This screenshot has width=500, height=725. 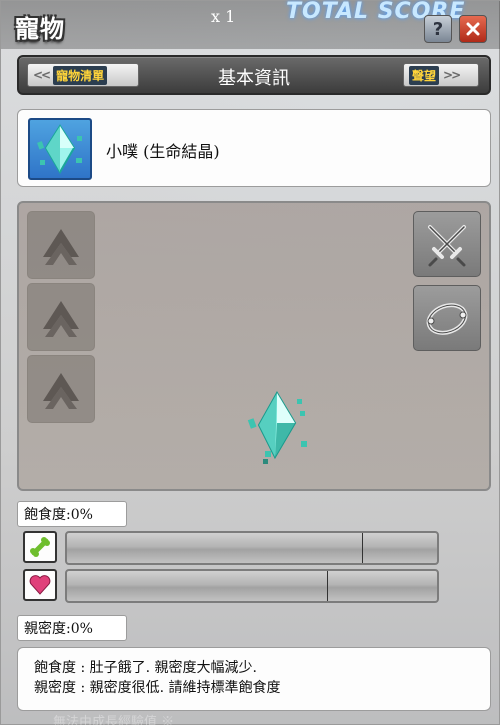 I want to click on hunger-bar, so click(x=252, y=548).